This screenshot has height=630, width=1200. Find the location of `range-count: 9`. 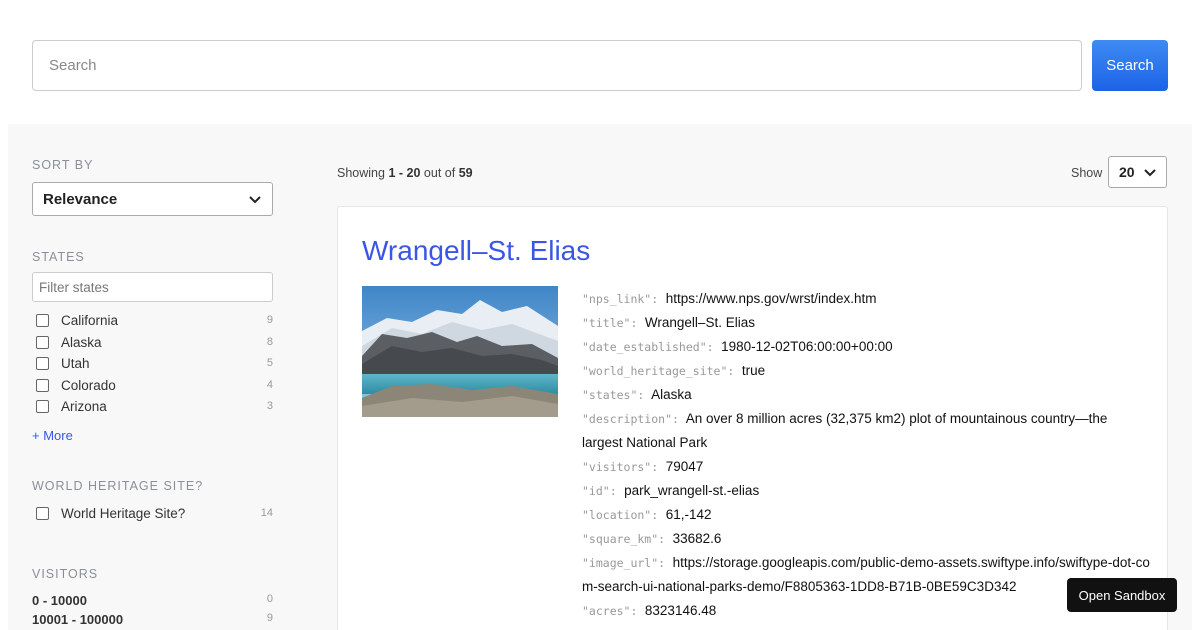

range-count: 9 is located at coordinates (269, 618).